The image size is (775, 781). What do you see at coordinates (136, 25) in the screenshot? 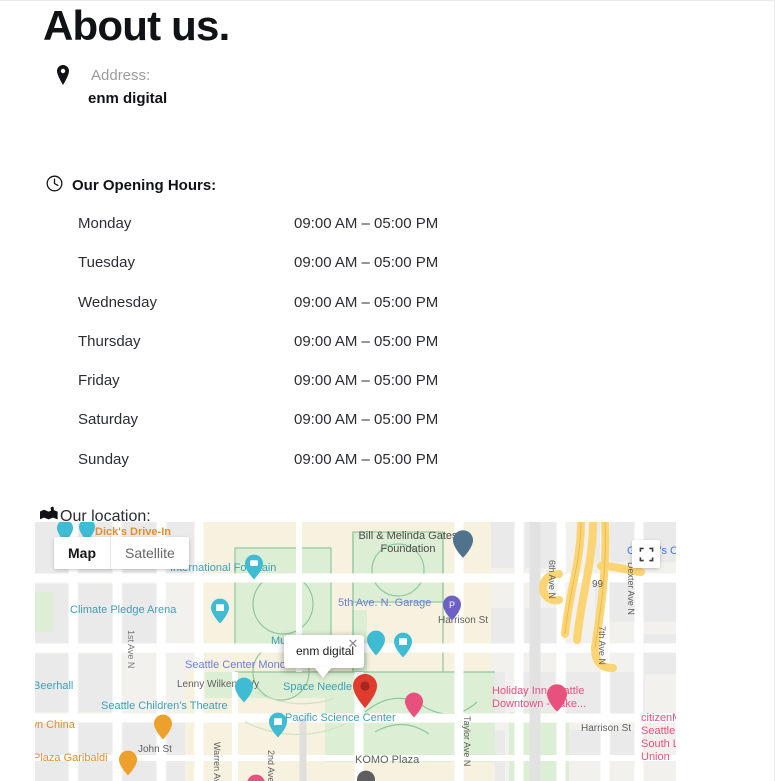
I see `page-title: About us.` at bounding box center [136, 25].